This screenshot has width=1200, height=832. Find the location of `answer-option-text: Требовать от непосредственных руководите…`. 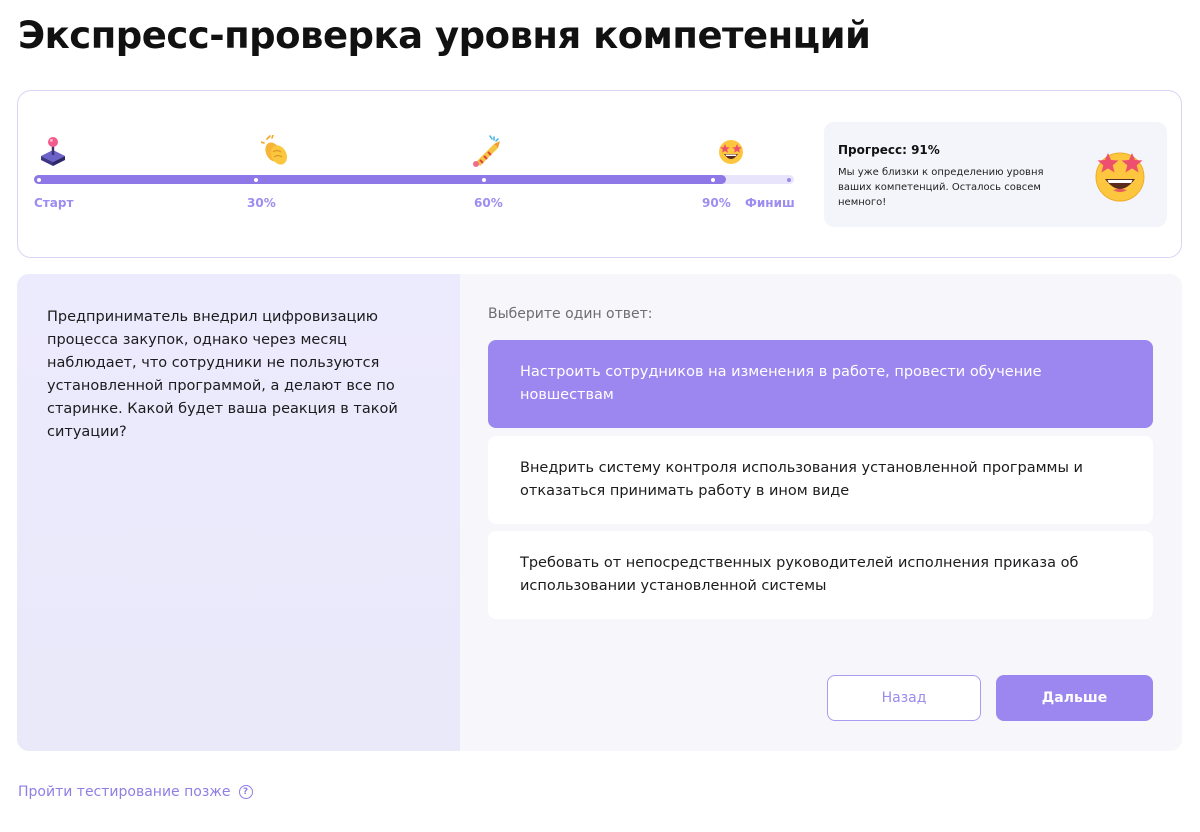

answer-option-text: Требовать от непосредственных руководите… is located at coordinates (799, 574).